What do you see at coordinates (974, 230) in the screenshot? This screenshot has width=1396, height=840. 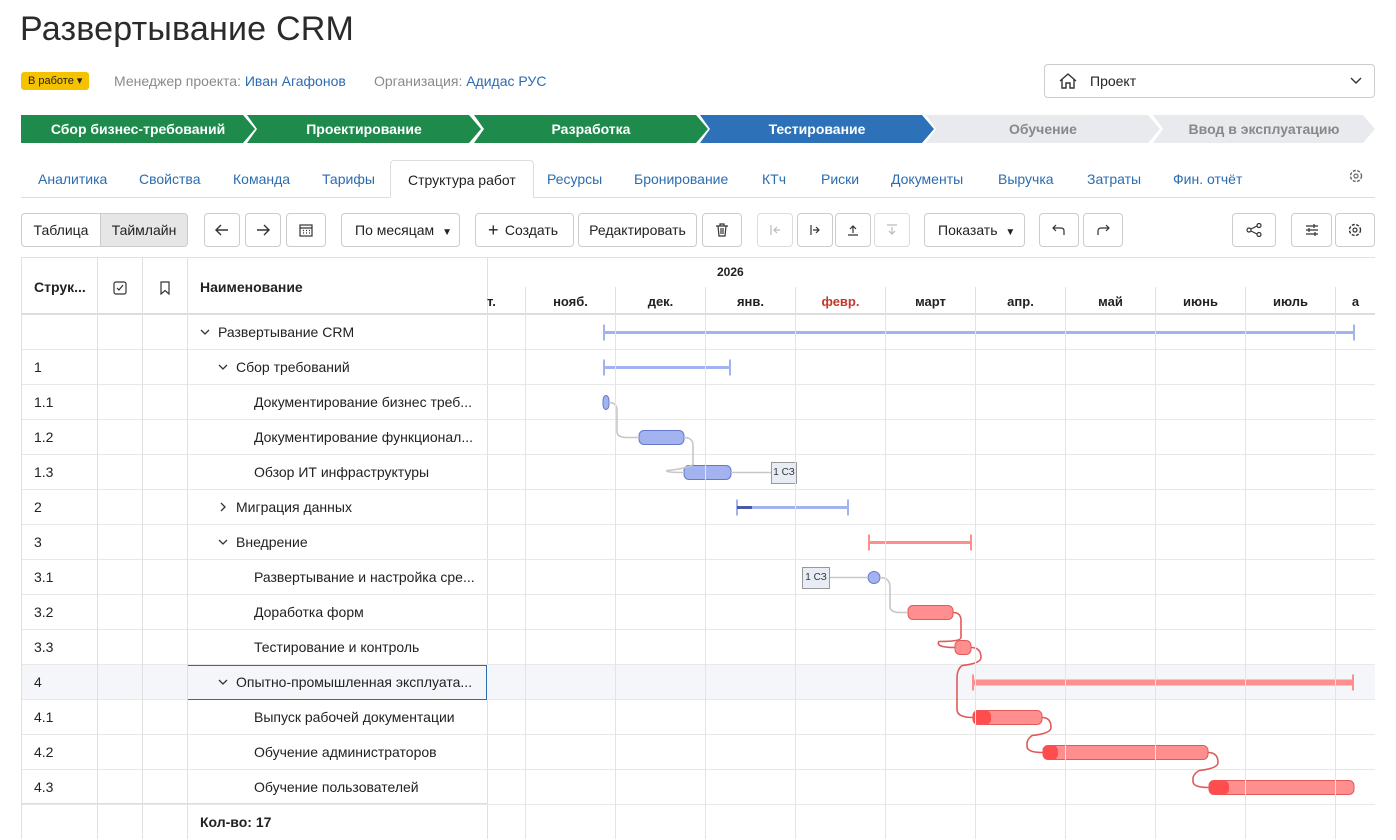 I see `show-dropdown: Показать ▼` at bounding box center [974, 230].